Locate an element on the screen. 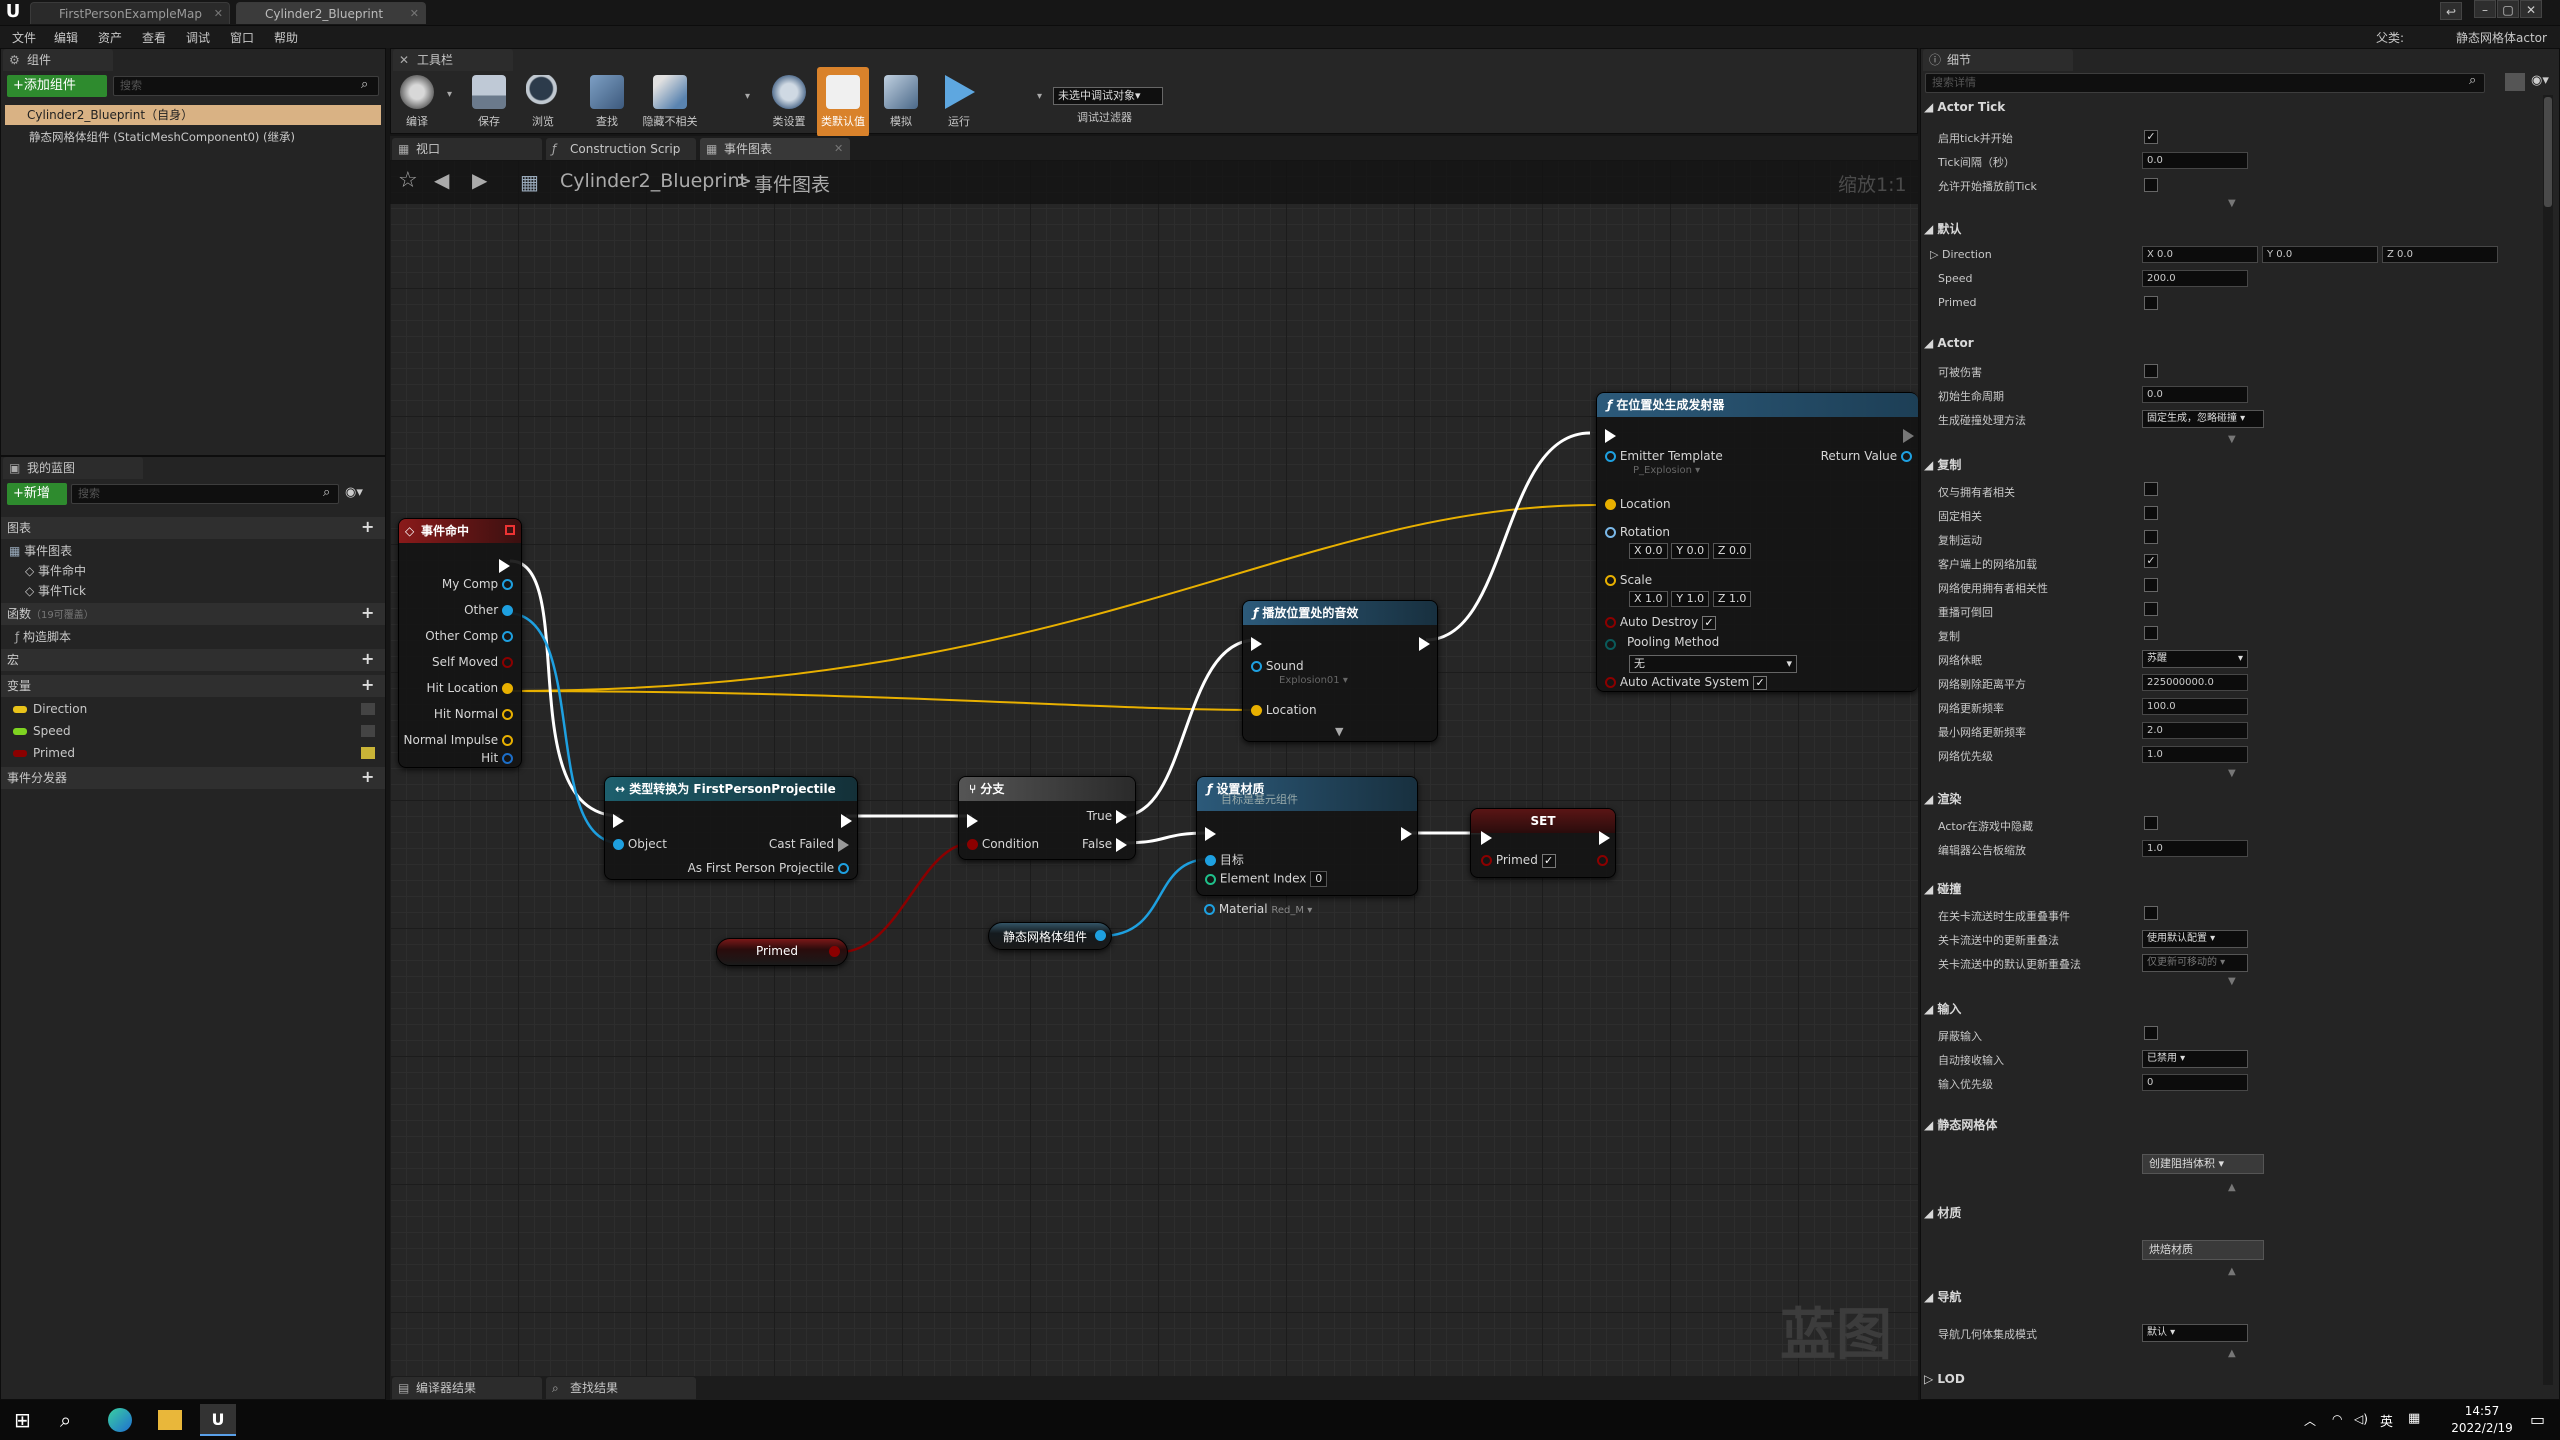 The image size is (2560, 1440). scale-z-input: Z 1.0 is located at coordinates (1732, 599).